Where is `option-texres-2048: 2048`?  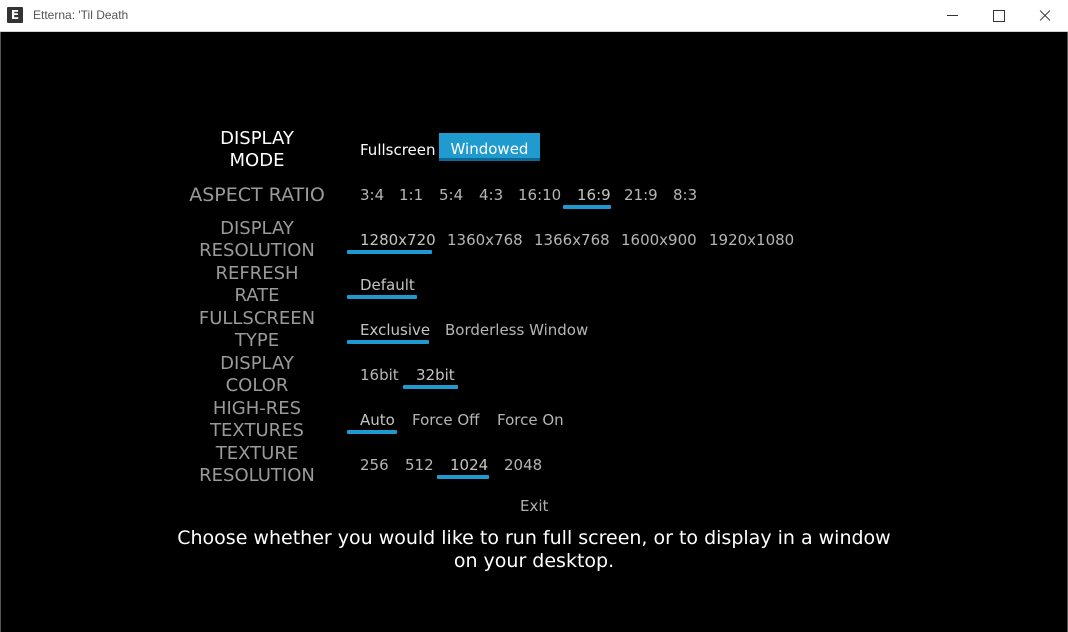 option-texres-2048: 2048 is located at coordinates (523, 465).